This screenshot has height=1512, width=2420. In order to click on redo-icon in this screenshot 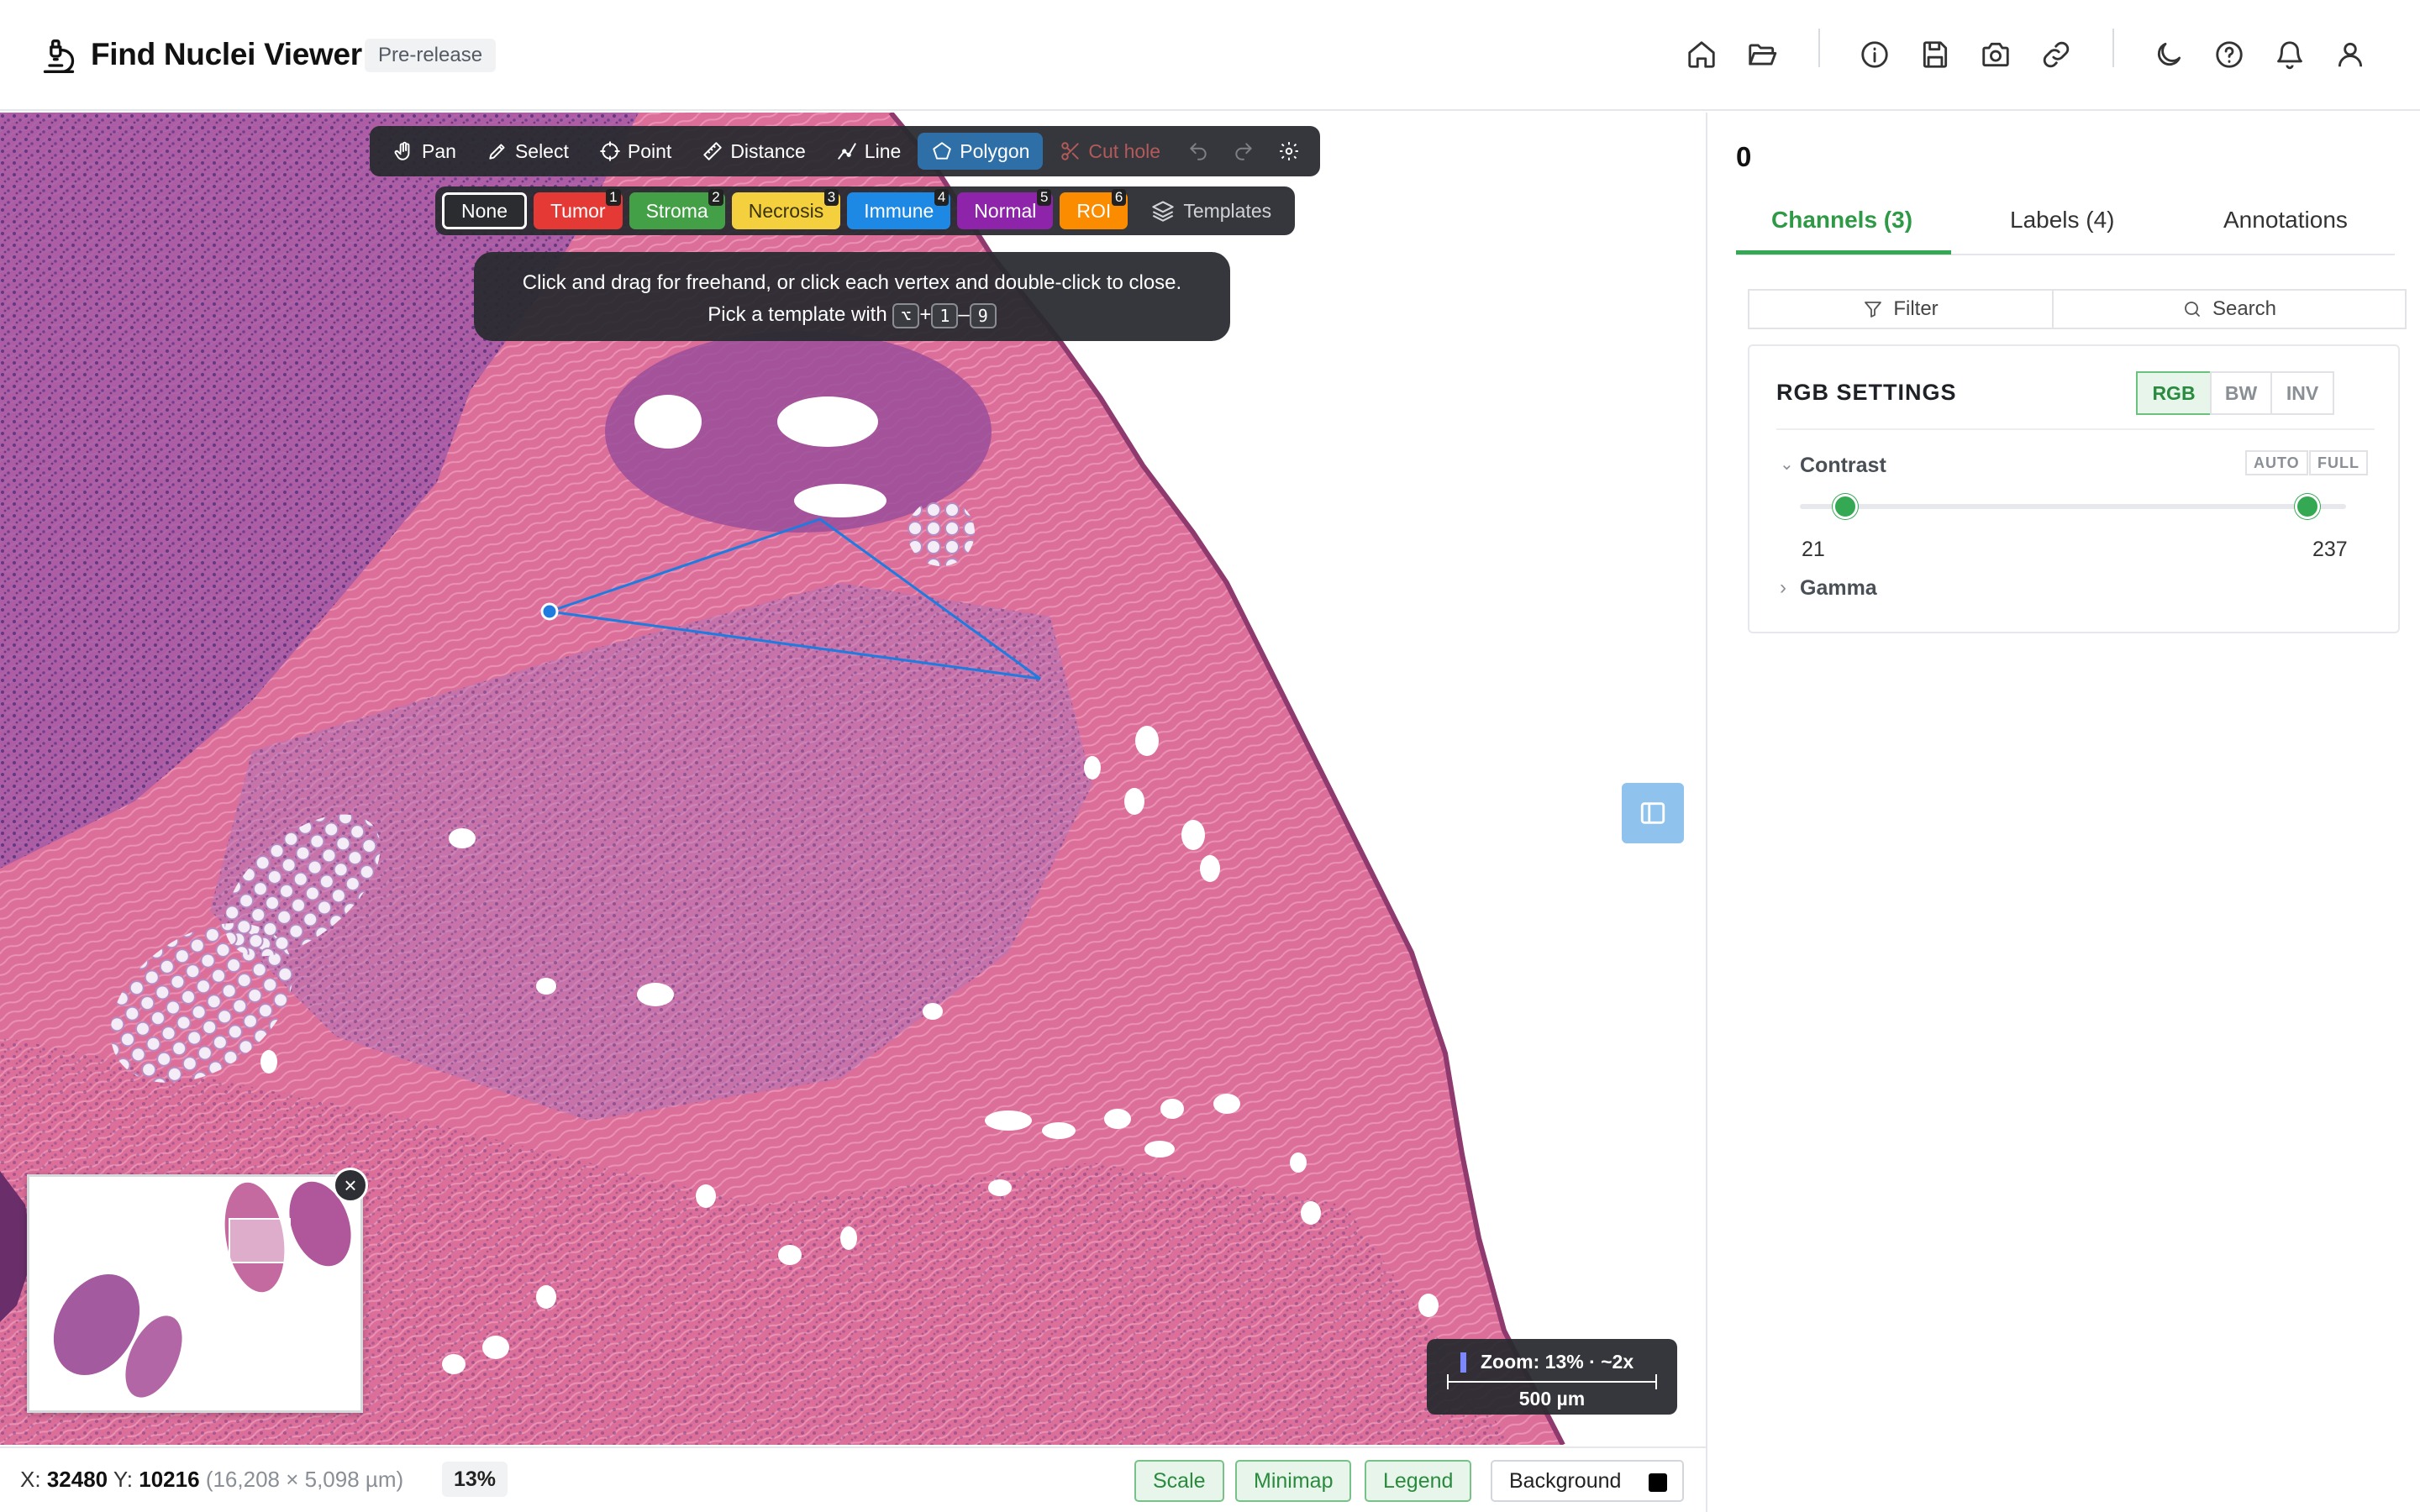, I will do `click(1243, 151)`.